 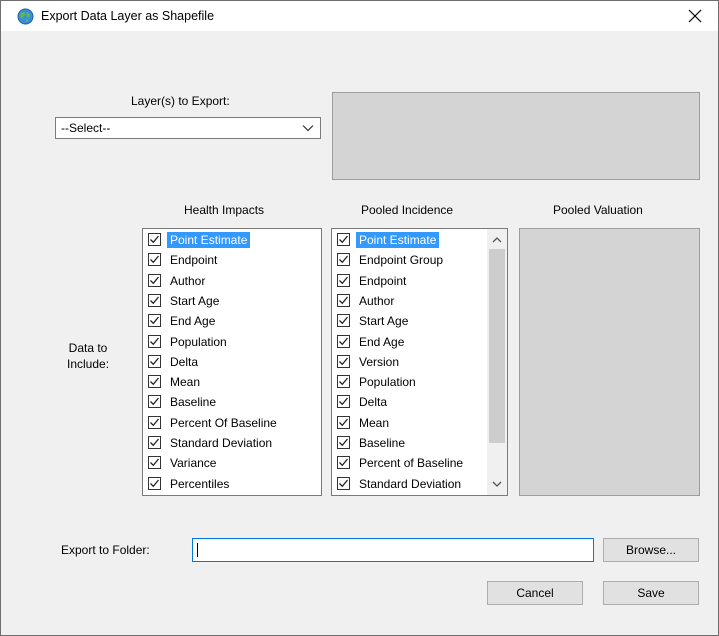 What do you see at coordinates (86, 128) in the screenshot?
I see `layer-select-value: --Select--` at bounding box center [86, 128].